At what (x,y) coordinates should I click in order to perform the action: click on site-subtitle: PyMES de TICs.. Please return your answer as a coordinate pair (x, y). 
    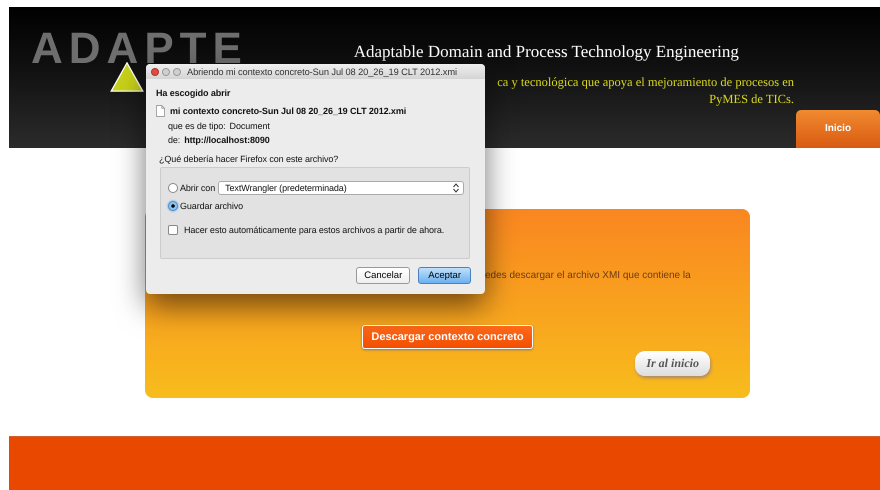
    Looking at the image, I should click on (751, 99).